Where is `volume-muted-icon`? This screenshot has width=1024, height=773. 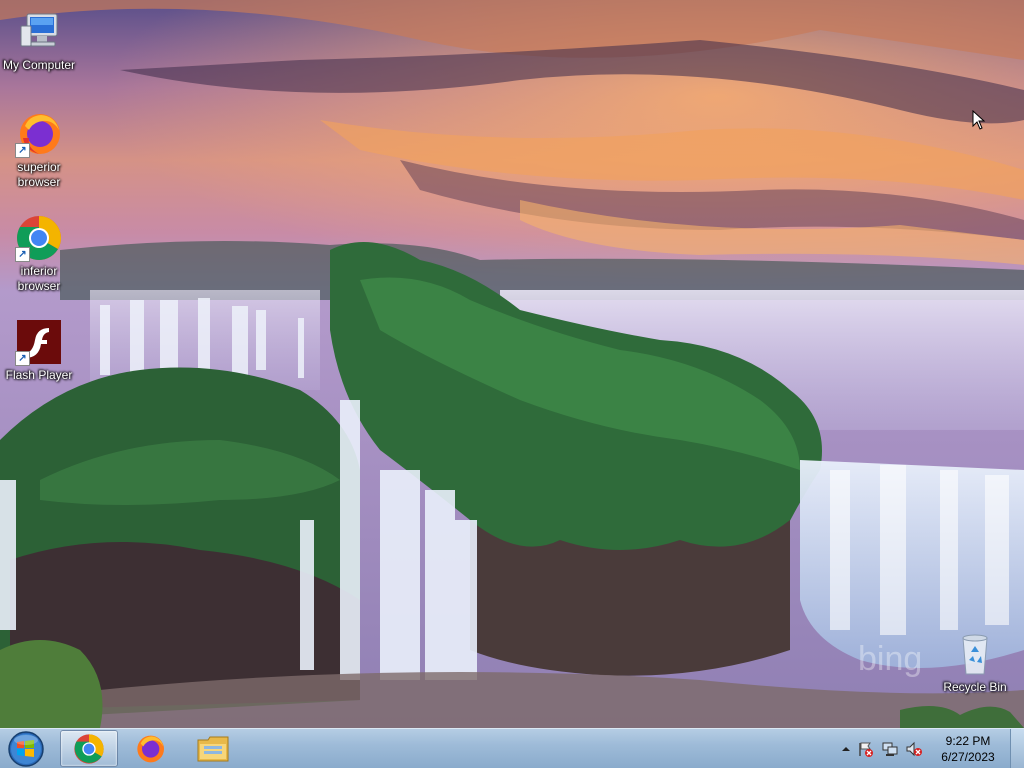
volume-muted-icon is located at coordinates (914, 749).